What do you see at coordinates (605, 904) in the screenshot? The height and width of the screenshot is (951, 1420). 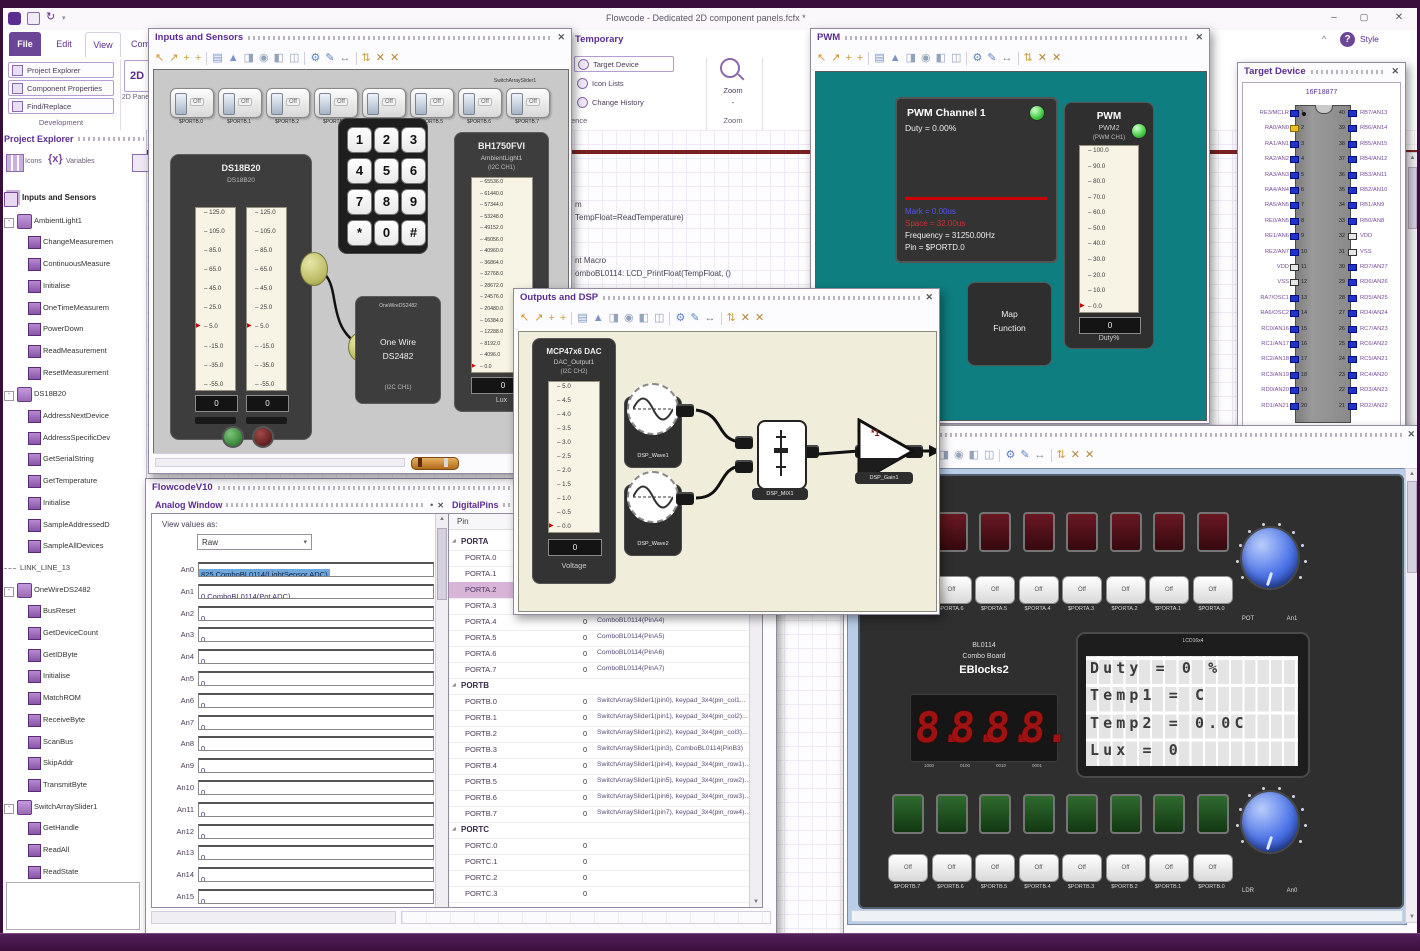 I see `digital-pin-row: PORTC.4 0` at bounding box center [605, 904].